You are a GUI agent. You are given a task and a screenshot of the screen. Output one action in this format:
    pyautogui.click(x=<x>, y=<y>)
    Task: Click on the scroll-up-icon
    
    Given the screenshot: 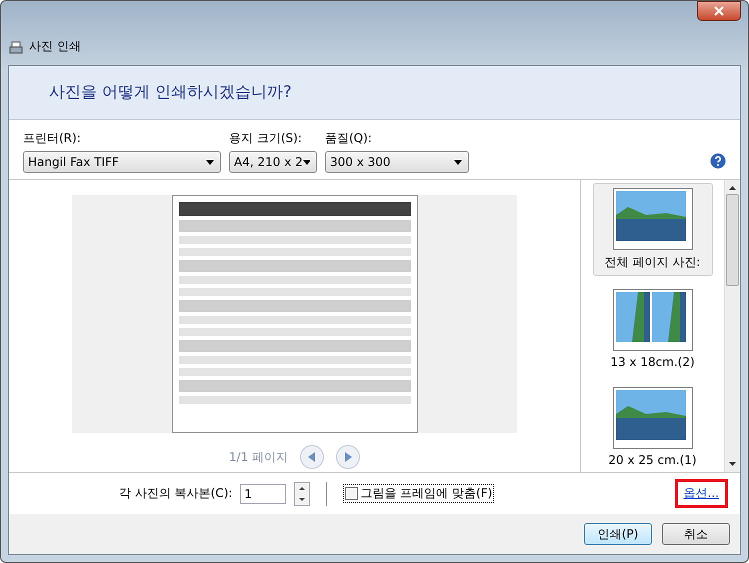 What is the action you would take?
    pyautogui.click(x=732, y=188)
    